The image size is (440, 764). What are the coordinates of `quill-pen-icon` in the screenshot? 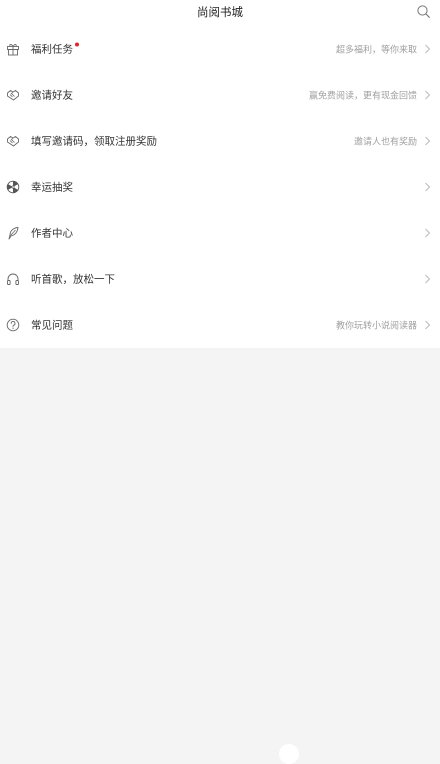 It's located at (13, 233).